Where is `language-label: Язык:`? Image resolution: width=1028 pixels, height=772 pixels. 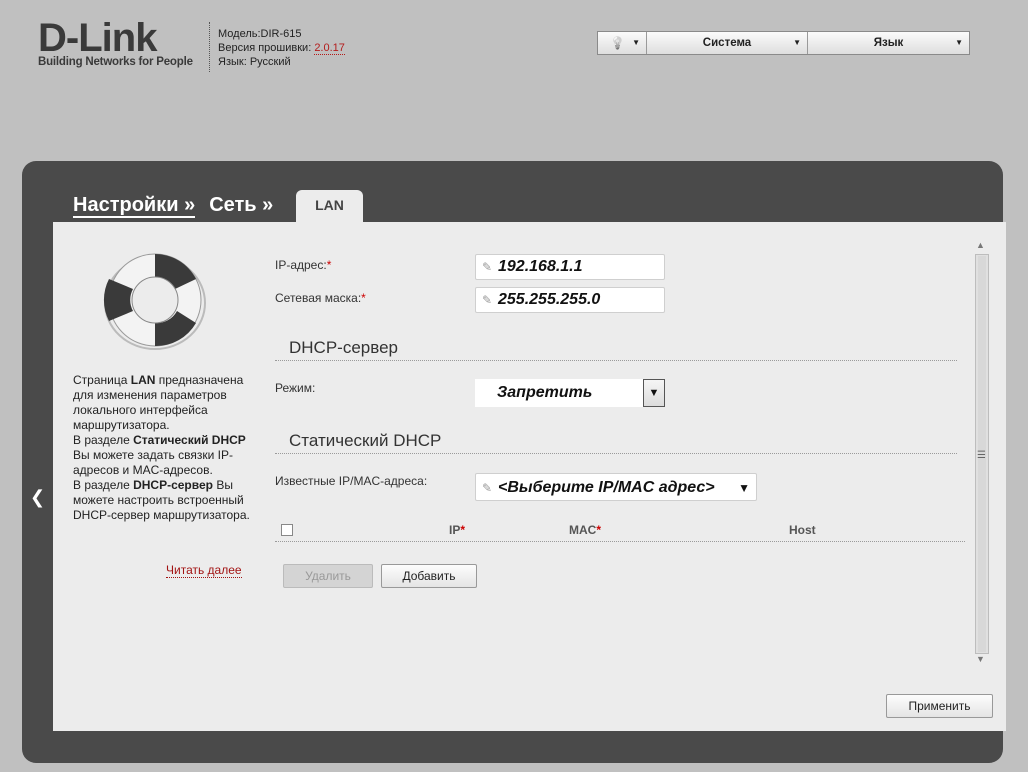
language-label: Язык: is located at coordinates (232, 62).